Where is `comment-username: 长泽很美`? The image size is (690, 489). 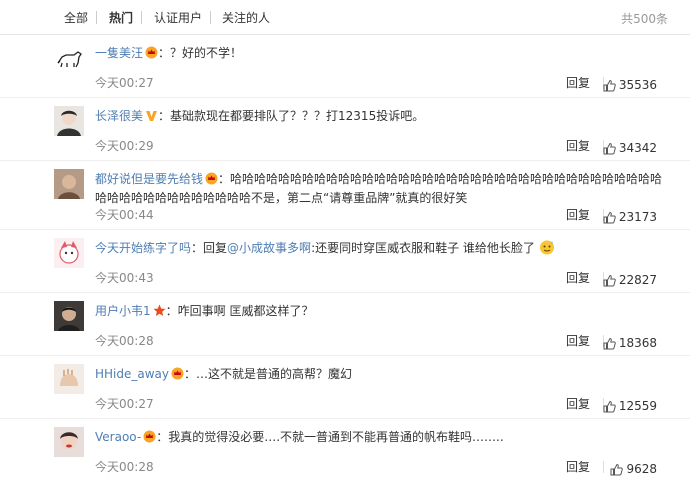 comment-username: 长泽很美 is located at coordinates (119, 116).